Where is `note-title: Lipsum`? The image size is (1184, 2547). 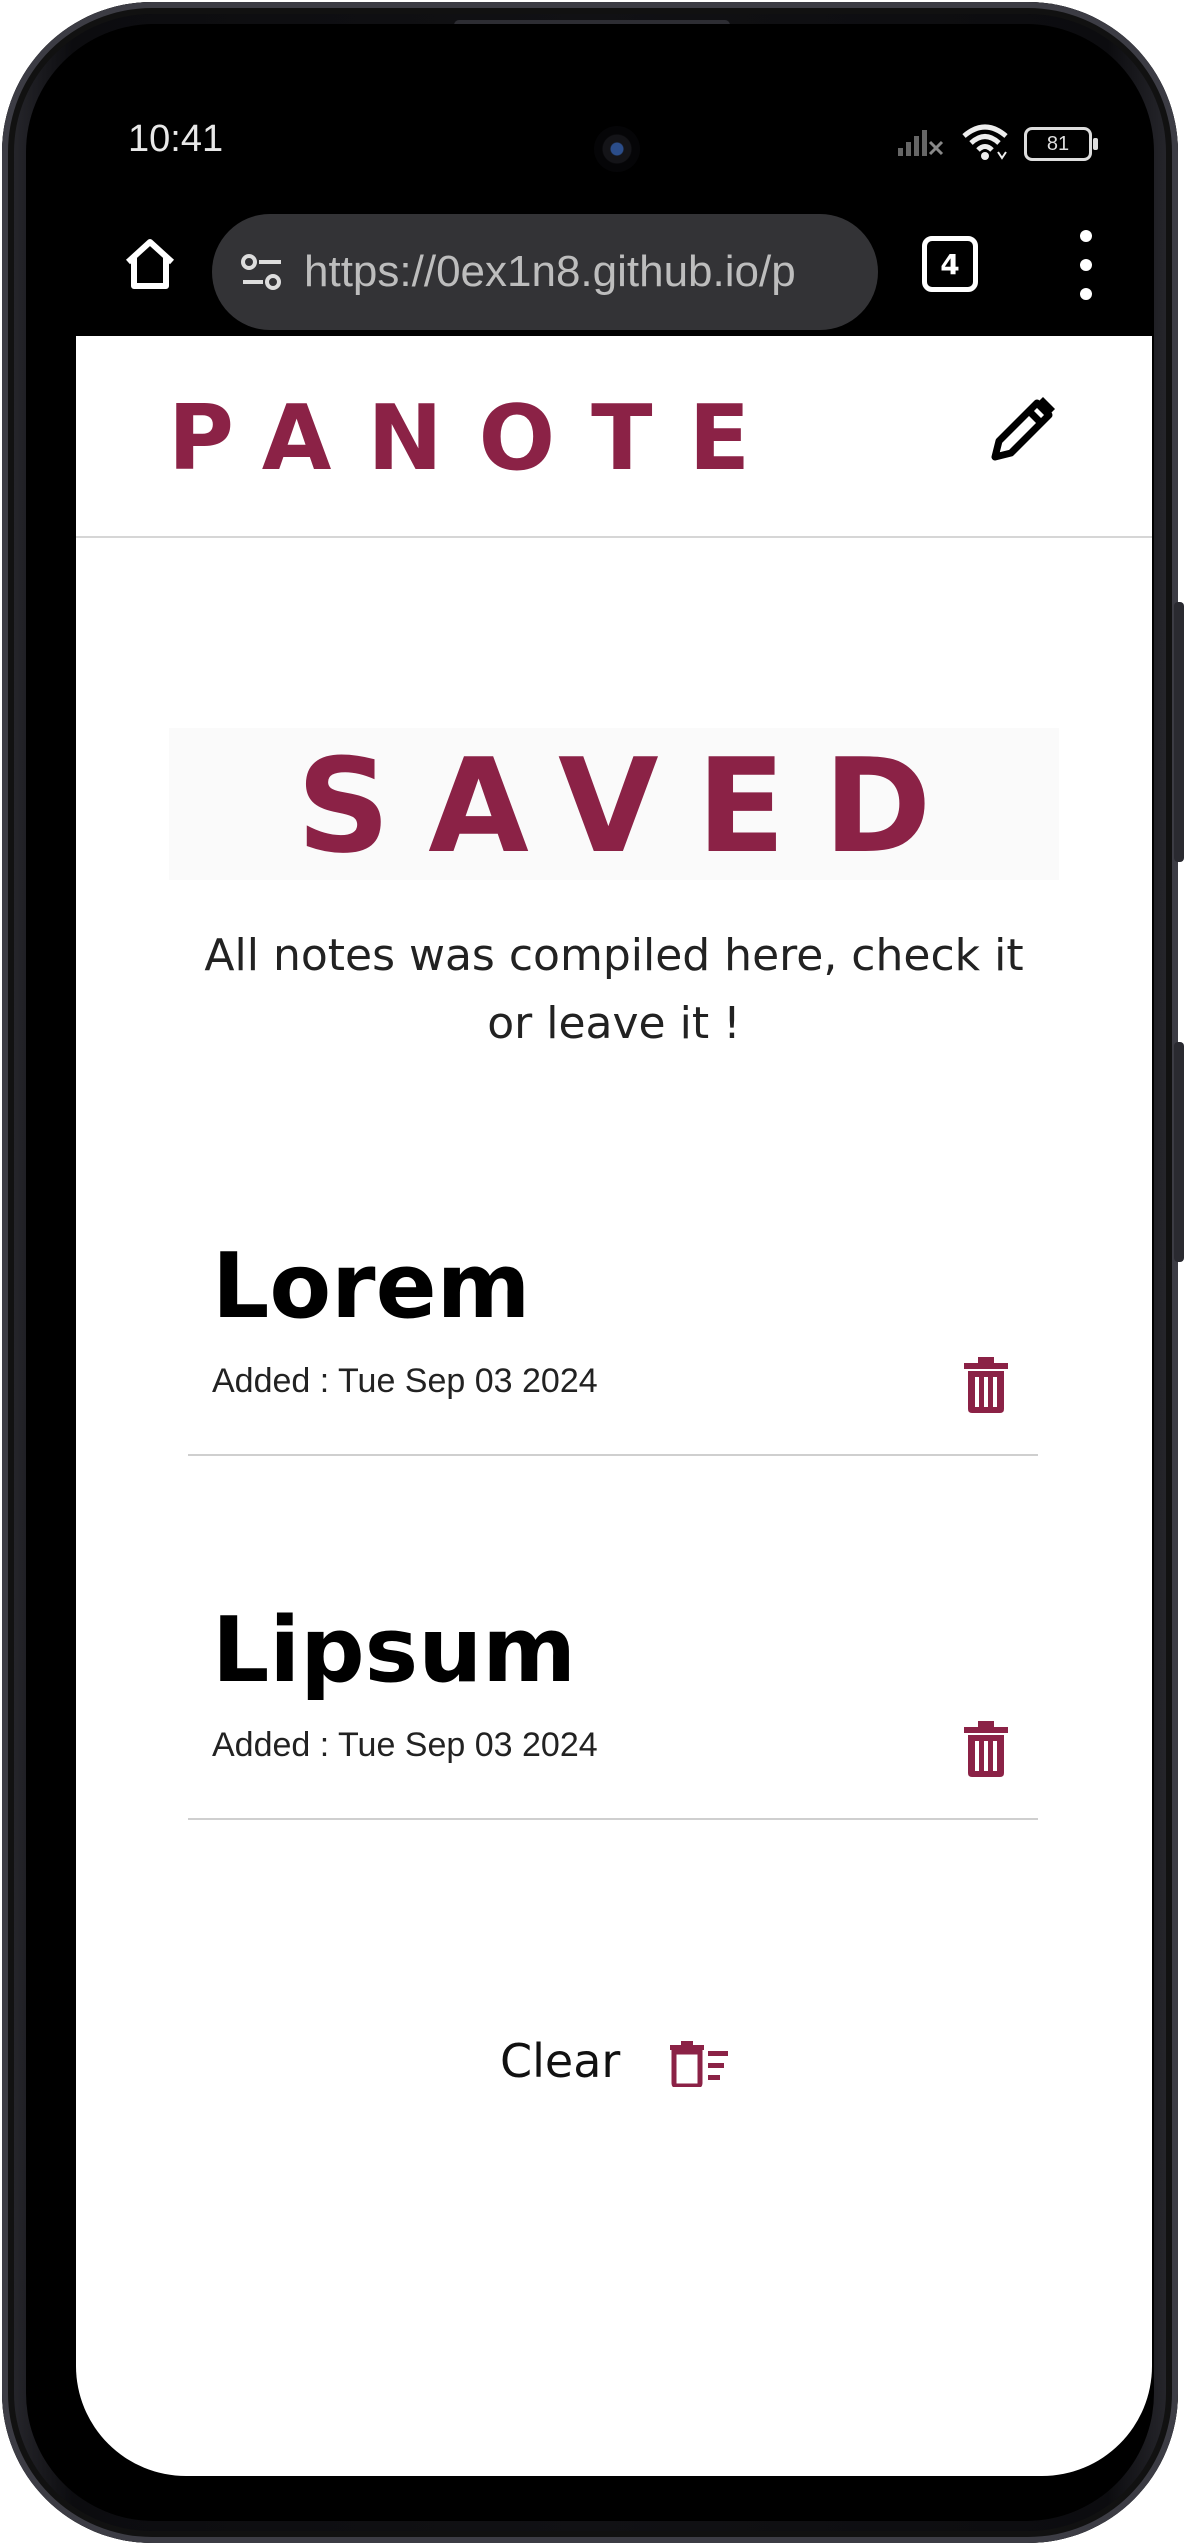 note-title: Lipsum is located at coordinates (394, 1651).